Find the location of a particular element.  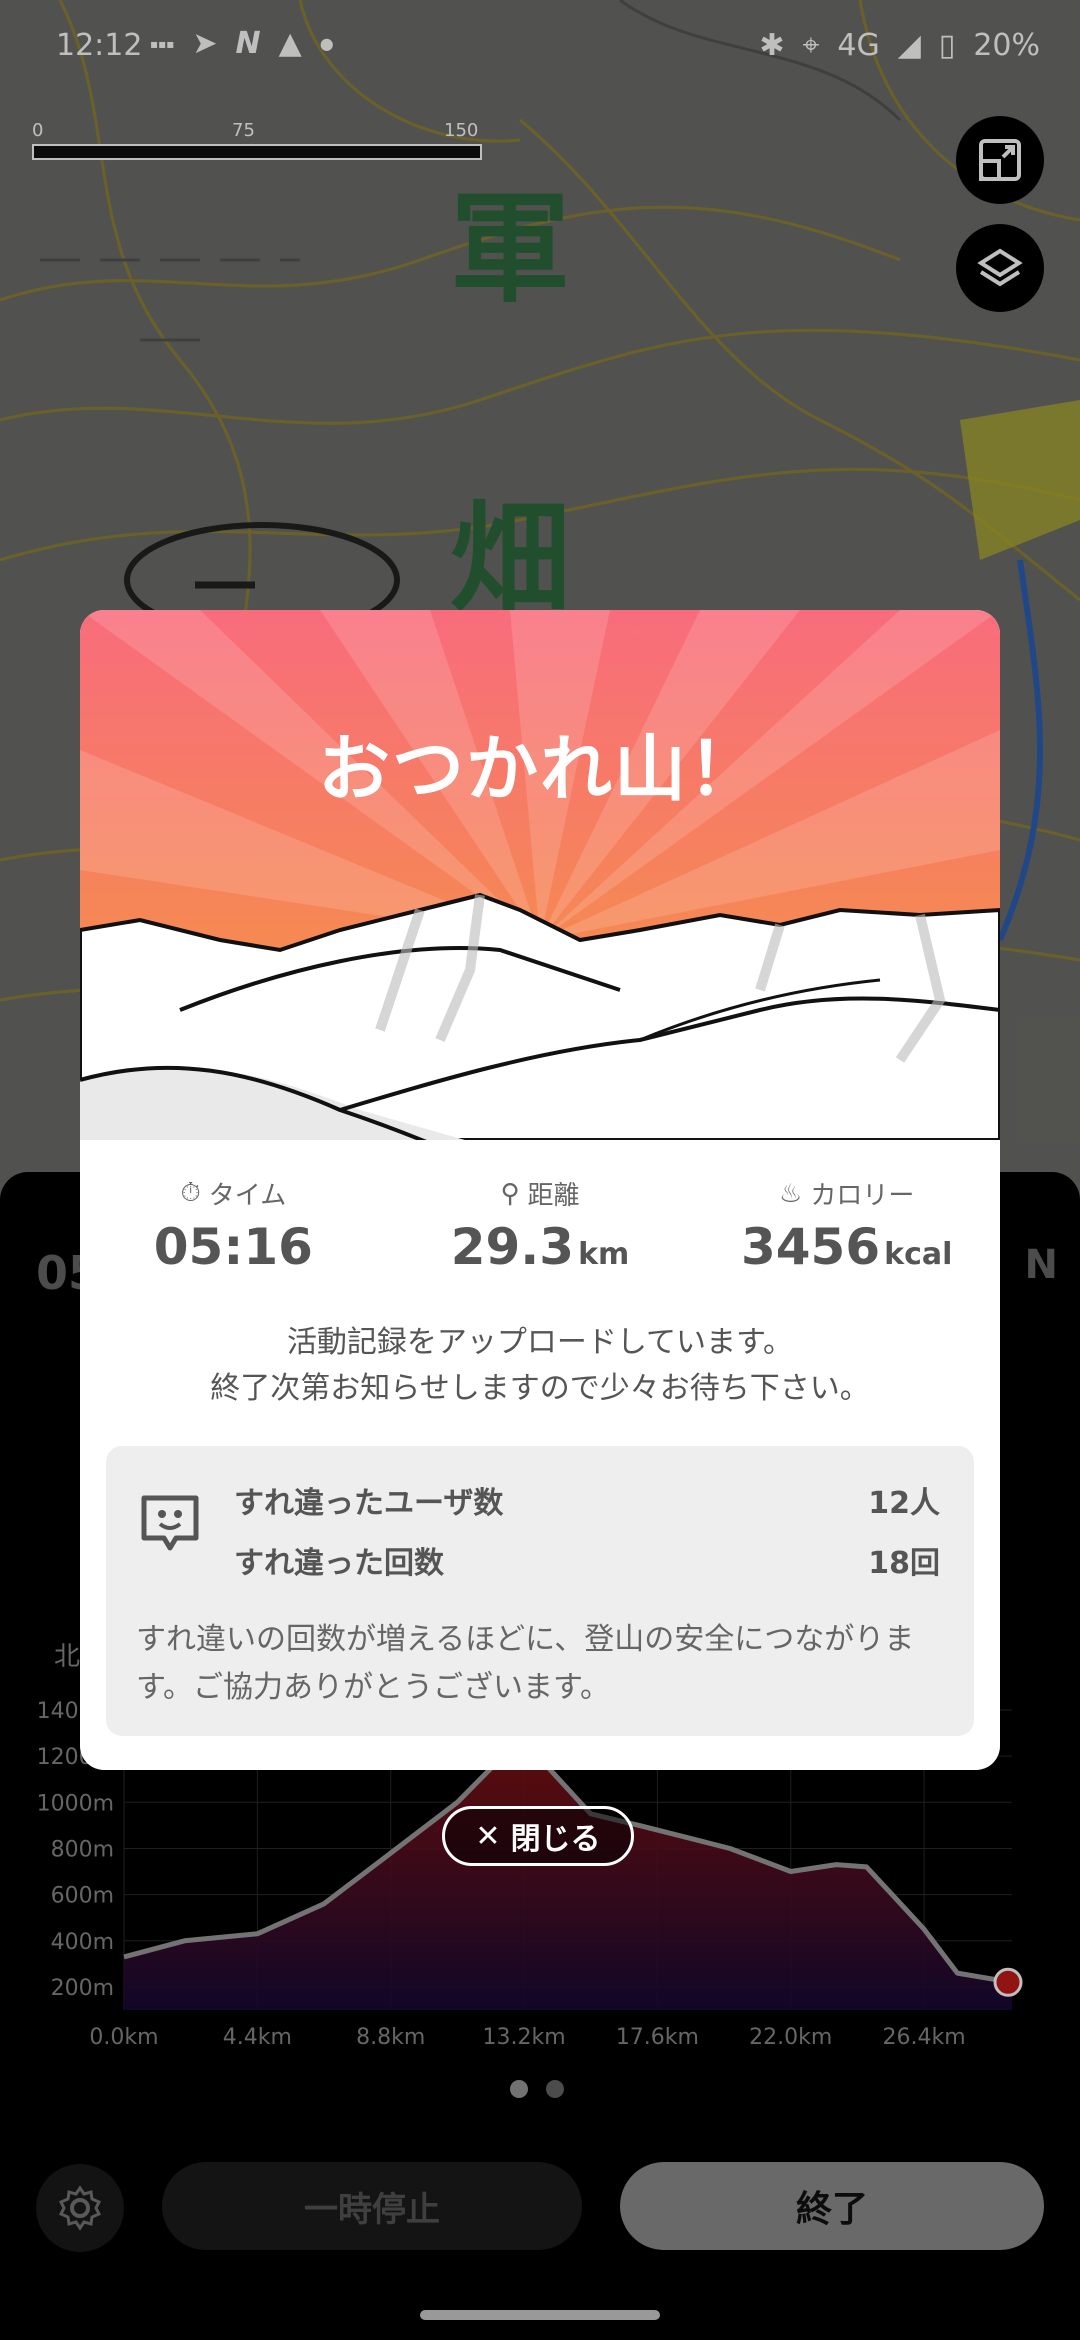

stat-calorie: ♨ カロリー 3456 kcal is located at coordinates (846, 1226).